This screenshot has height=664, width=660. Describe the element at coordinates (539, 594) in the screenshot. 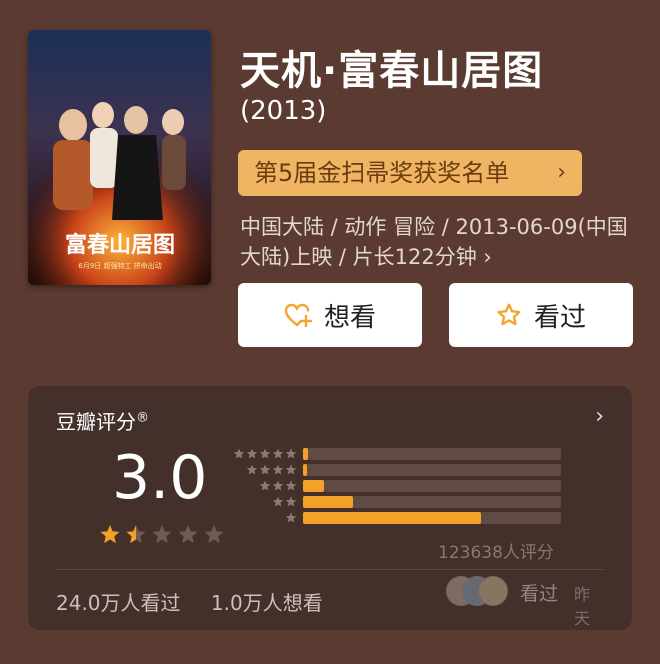

I see `friends-label: 看过` at that location.